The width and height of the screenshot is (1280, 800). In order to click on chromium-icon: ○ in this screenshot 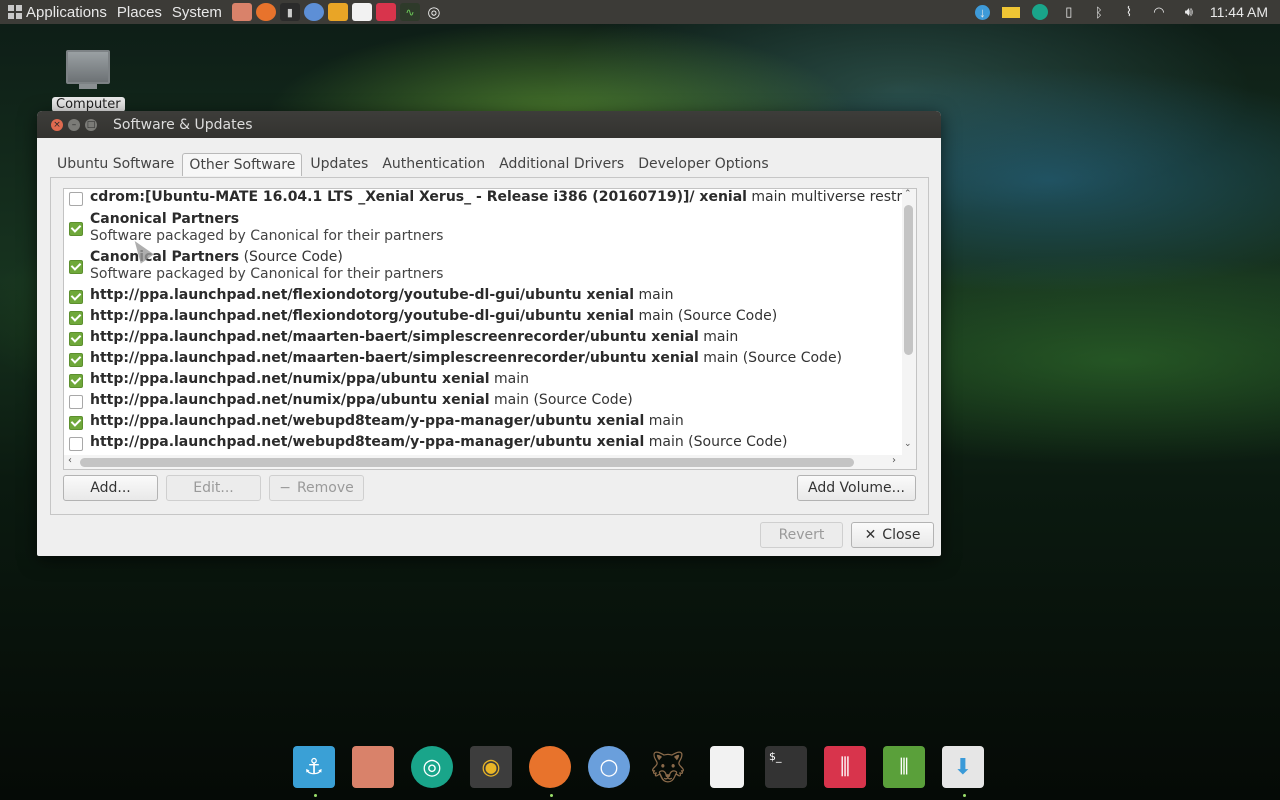, I will do `click(609, 767)`.